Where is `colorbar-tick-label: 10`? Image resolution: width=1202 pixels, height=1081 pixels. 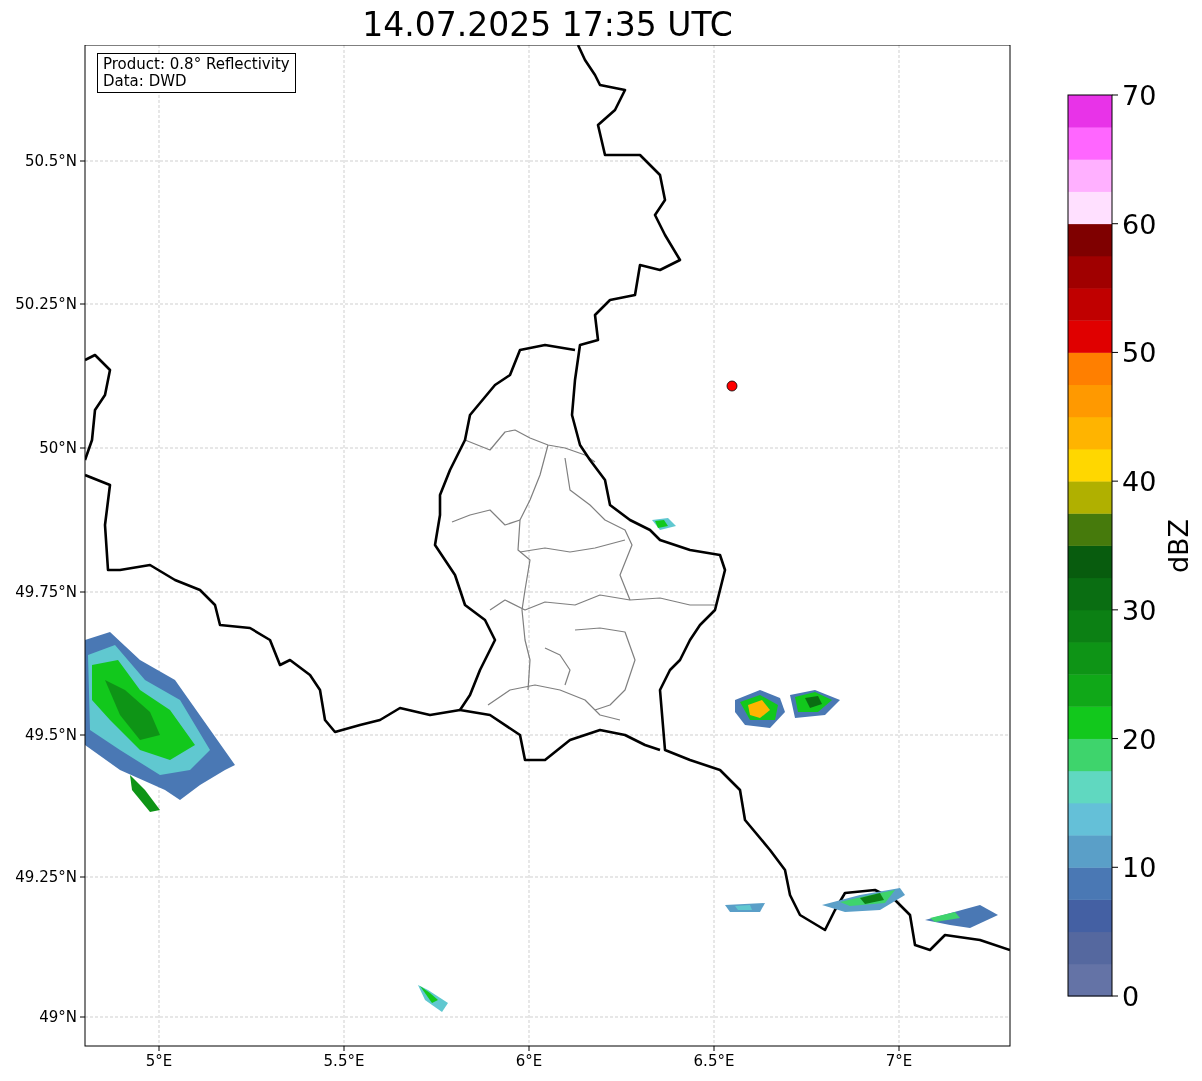 colorbar-tick-label: 10 is located at coordinates (1139, 868).